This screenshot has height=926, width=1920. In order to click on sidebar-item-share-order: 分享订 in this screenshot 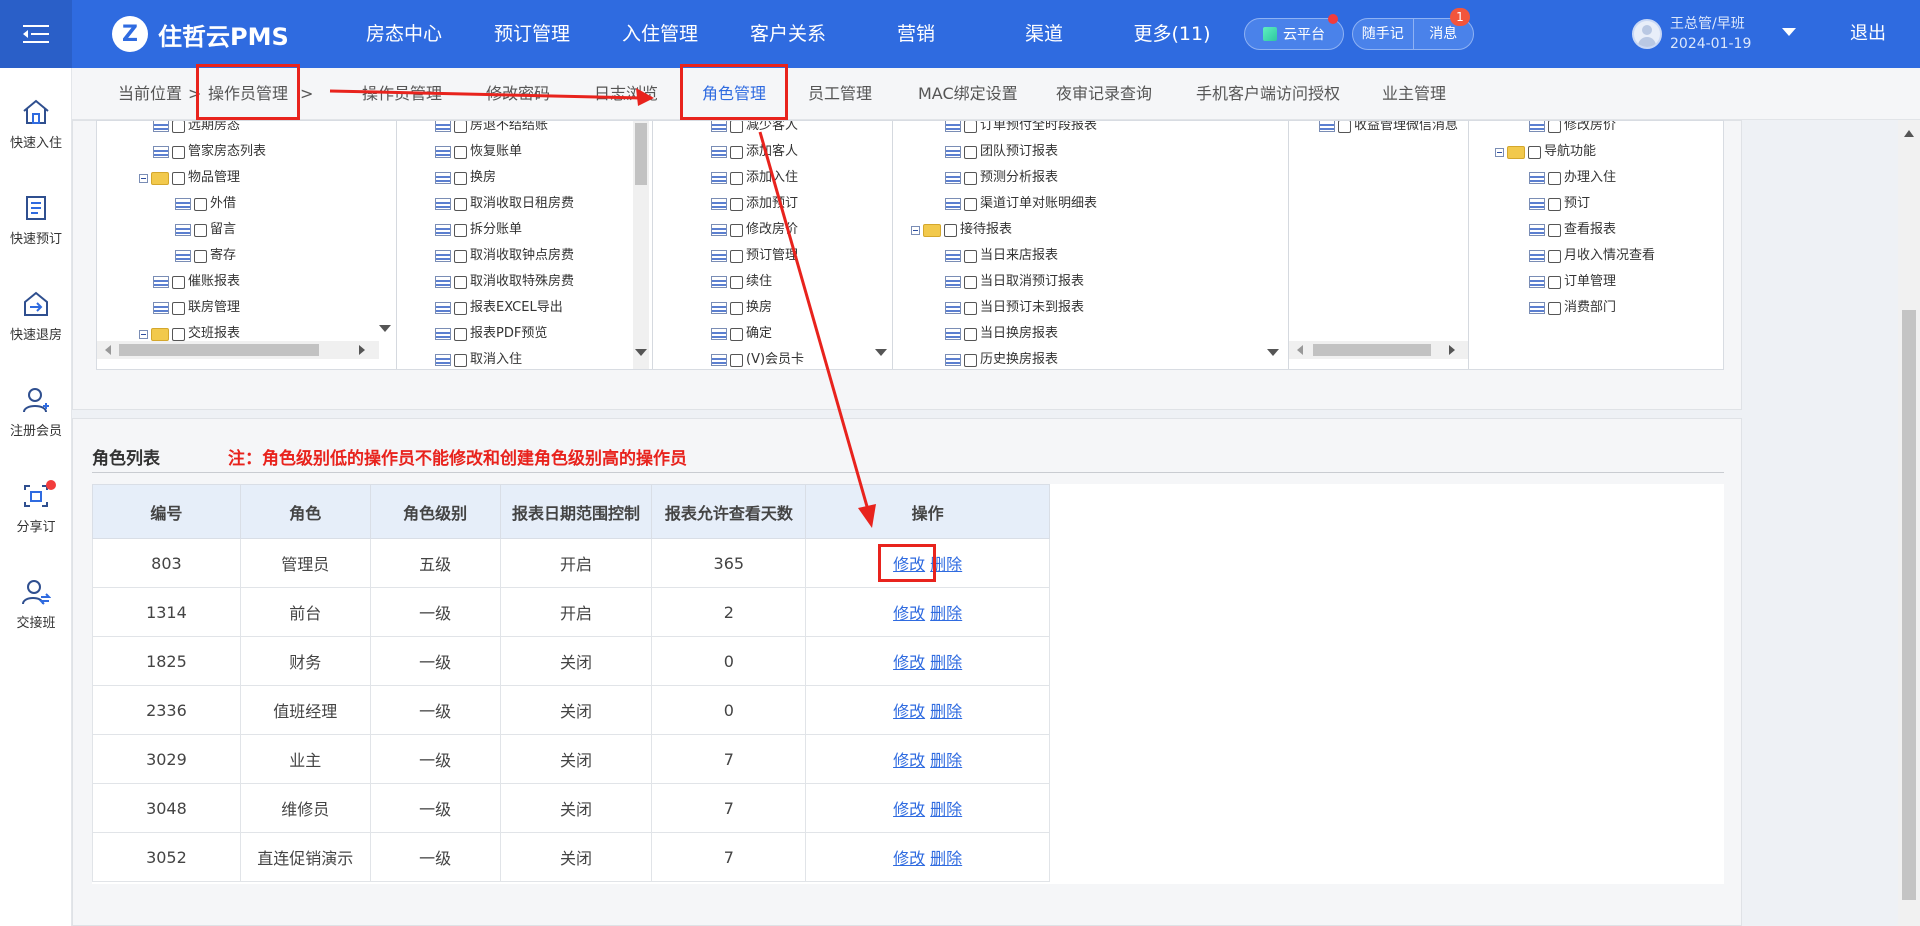, I will do `click(36, 508)`.